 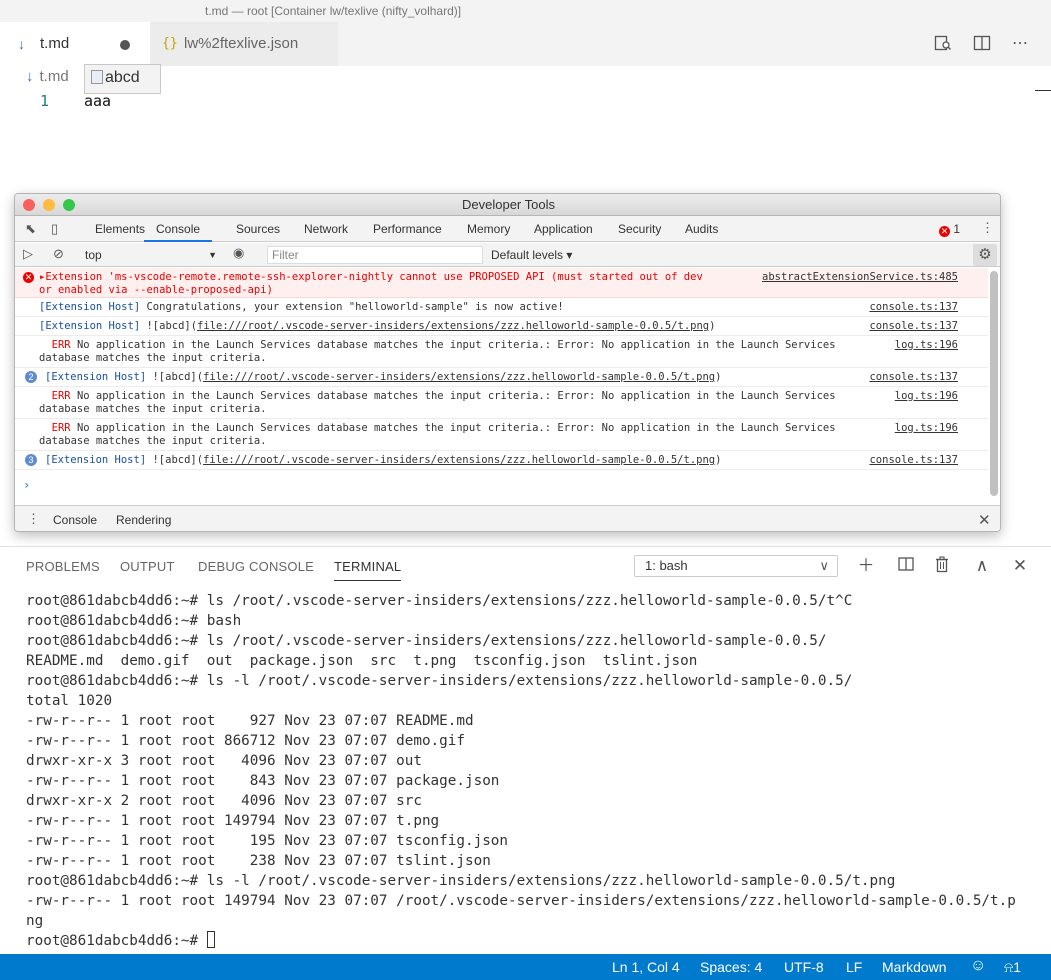 I want to click on drawer-menu-icon: ⋮, so click(x=33, y=519).